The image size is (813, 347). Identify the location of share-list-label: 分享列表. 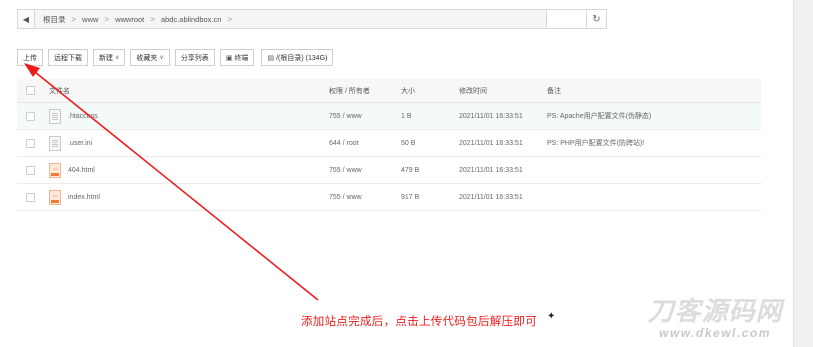
(194, 58).